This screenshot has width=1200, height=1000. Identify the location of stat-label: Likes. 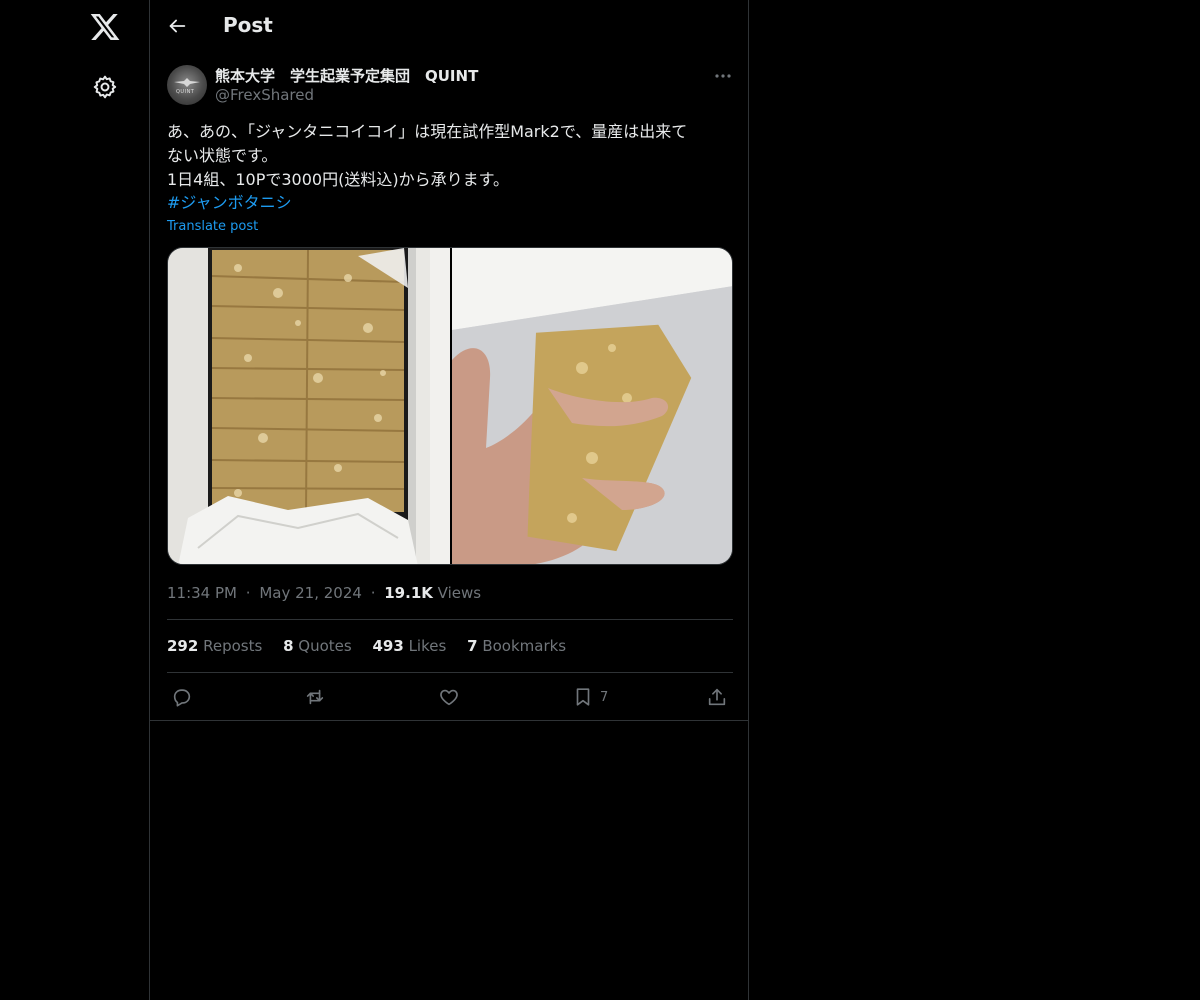
(427, 646).